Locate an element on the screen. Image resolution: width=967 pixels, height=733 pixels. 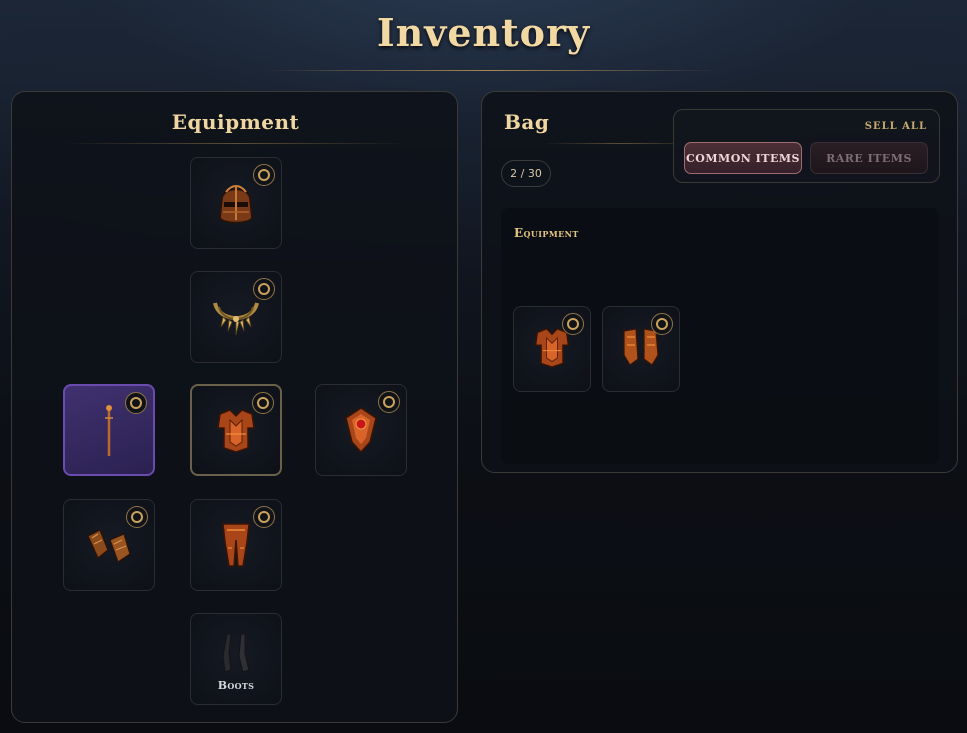
equip-slot-main-hand is located at coordinates (109, 430).